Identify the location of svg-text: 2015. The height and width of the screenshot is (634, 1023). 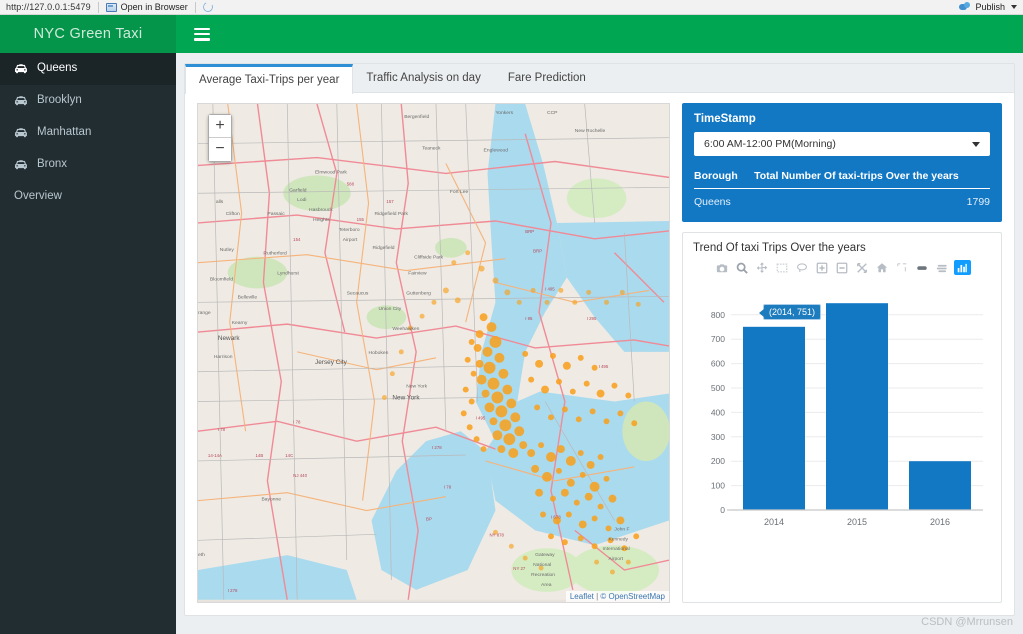
(857, 522).